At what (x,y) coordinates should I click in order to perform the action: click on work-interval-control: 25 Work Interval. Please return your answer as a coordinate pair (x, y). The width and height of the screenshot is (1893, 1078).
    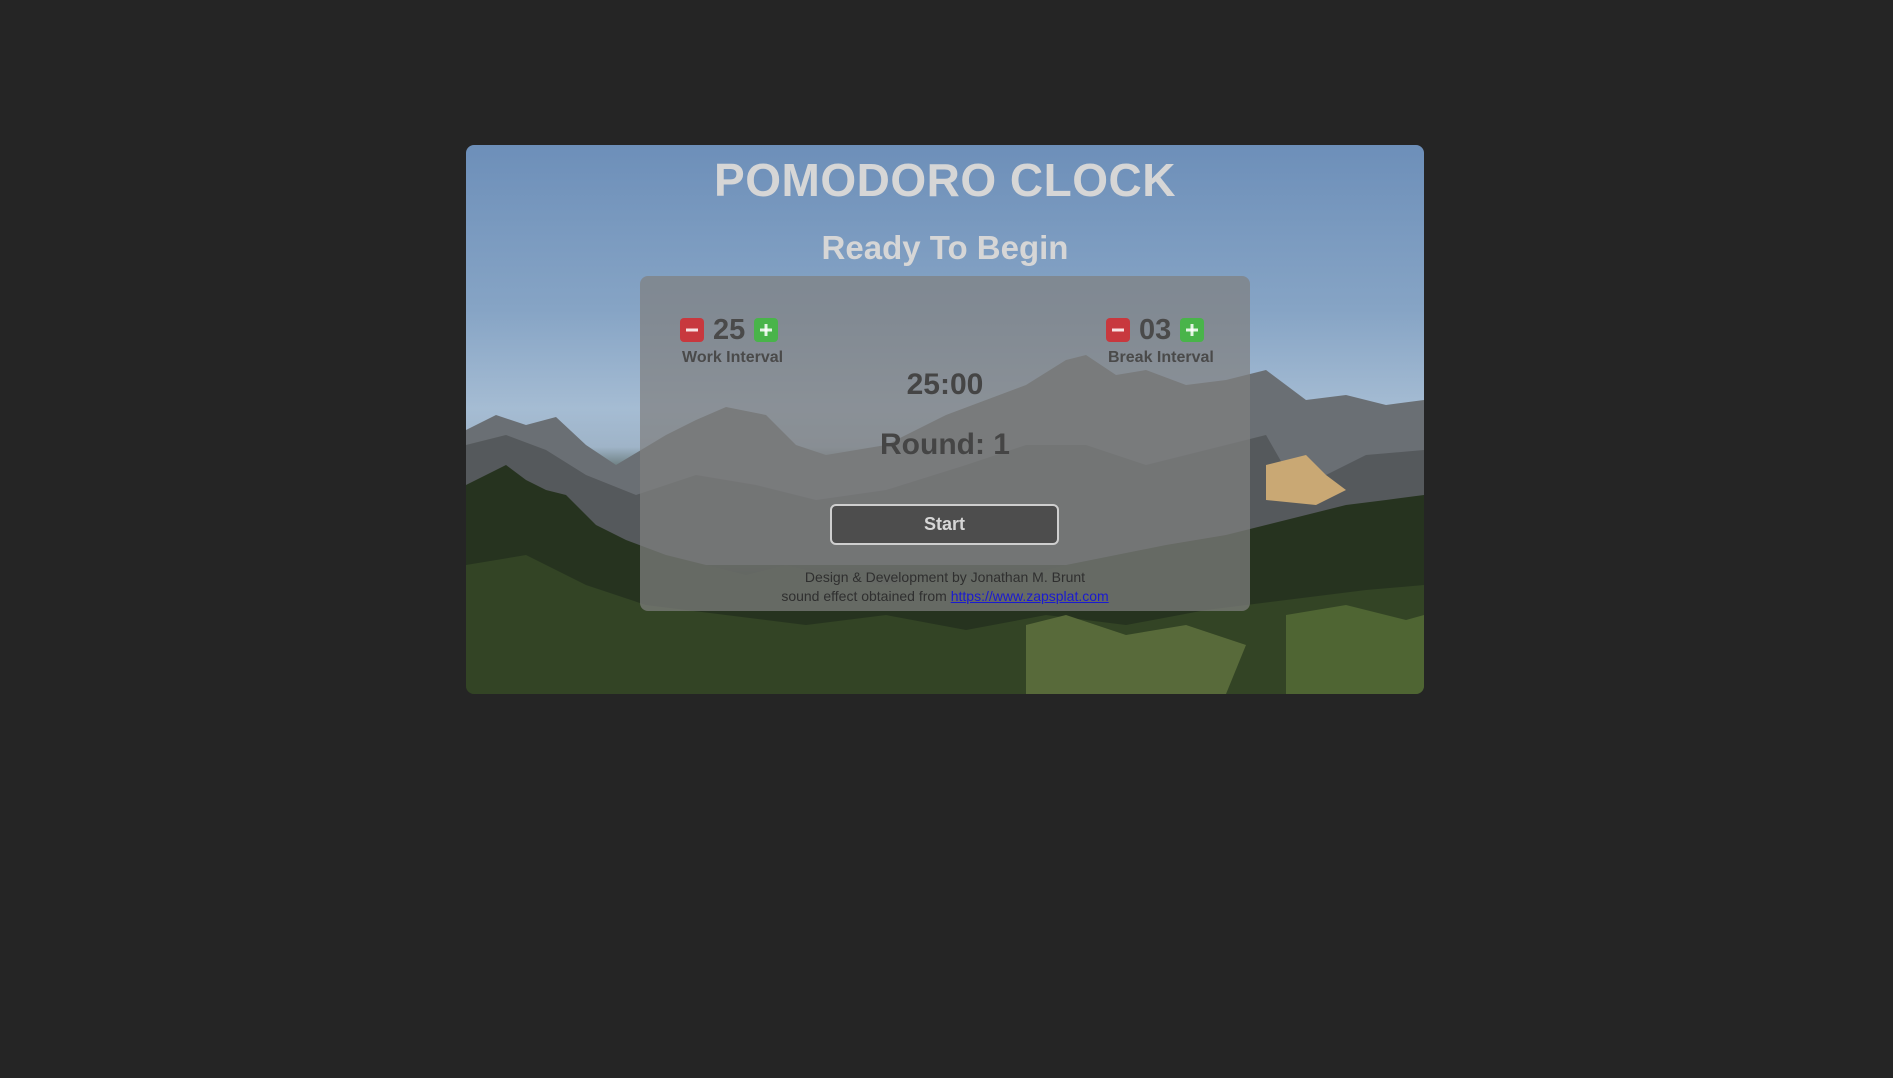
    Looking at the image, I should click on (745, 340).